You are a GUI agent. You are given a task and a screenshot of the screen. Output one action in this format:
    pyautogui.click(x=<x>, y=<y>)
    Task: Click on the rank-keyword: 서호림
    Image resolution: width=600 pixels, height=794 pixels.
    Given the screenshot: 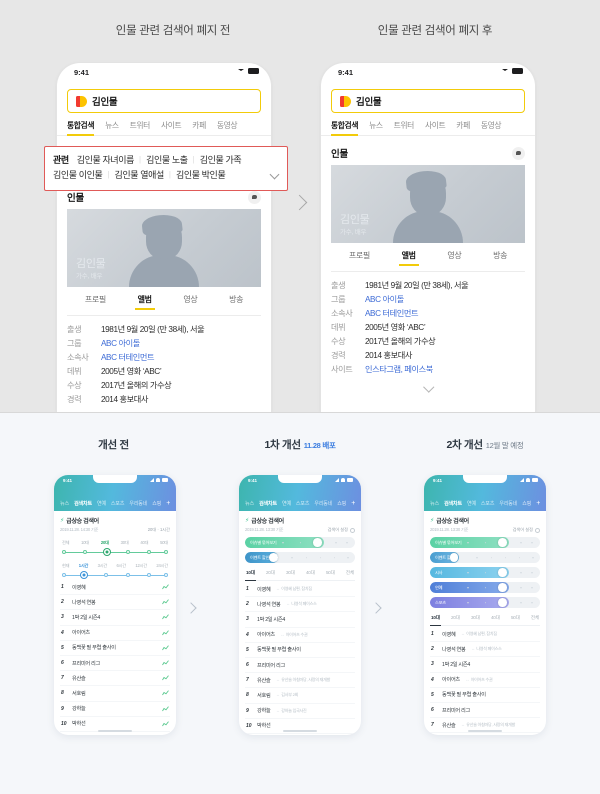 What is the action you would take?
    pyautogui.click(x=264, y=695)
    